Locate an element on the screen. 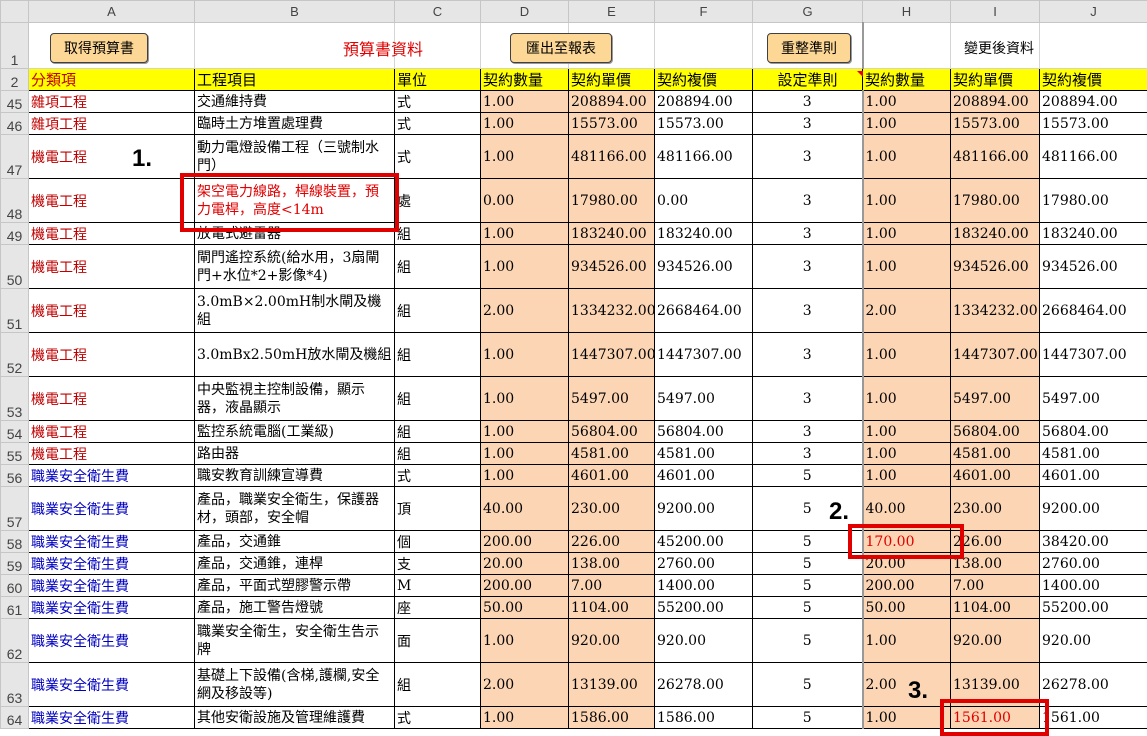 The width and height of the screenshot is (1147, 736). unit-cell: 座 is located at coordinates (437, 607).